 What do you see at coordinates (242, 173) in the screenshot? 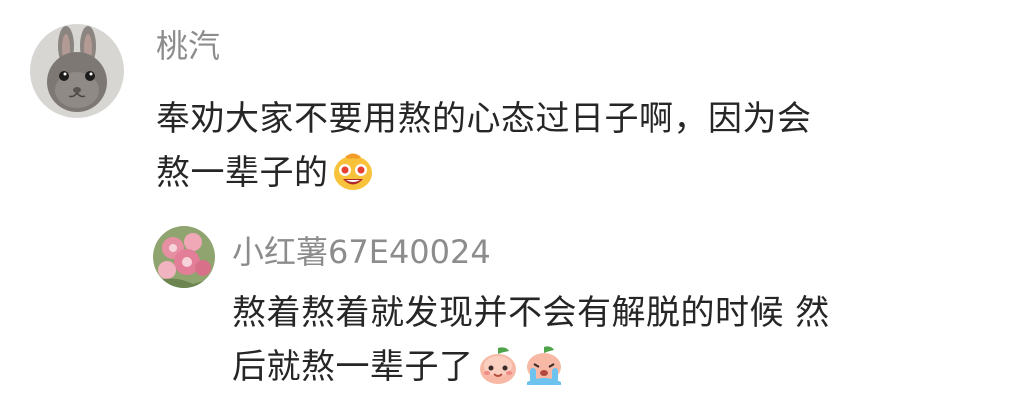
I see `comment-text-line: 熬一辈子的` at bounding box center [242, 173].